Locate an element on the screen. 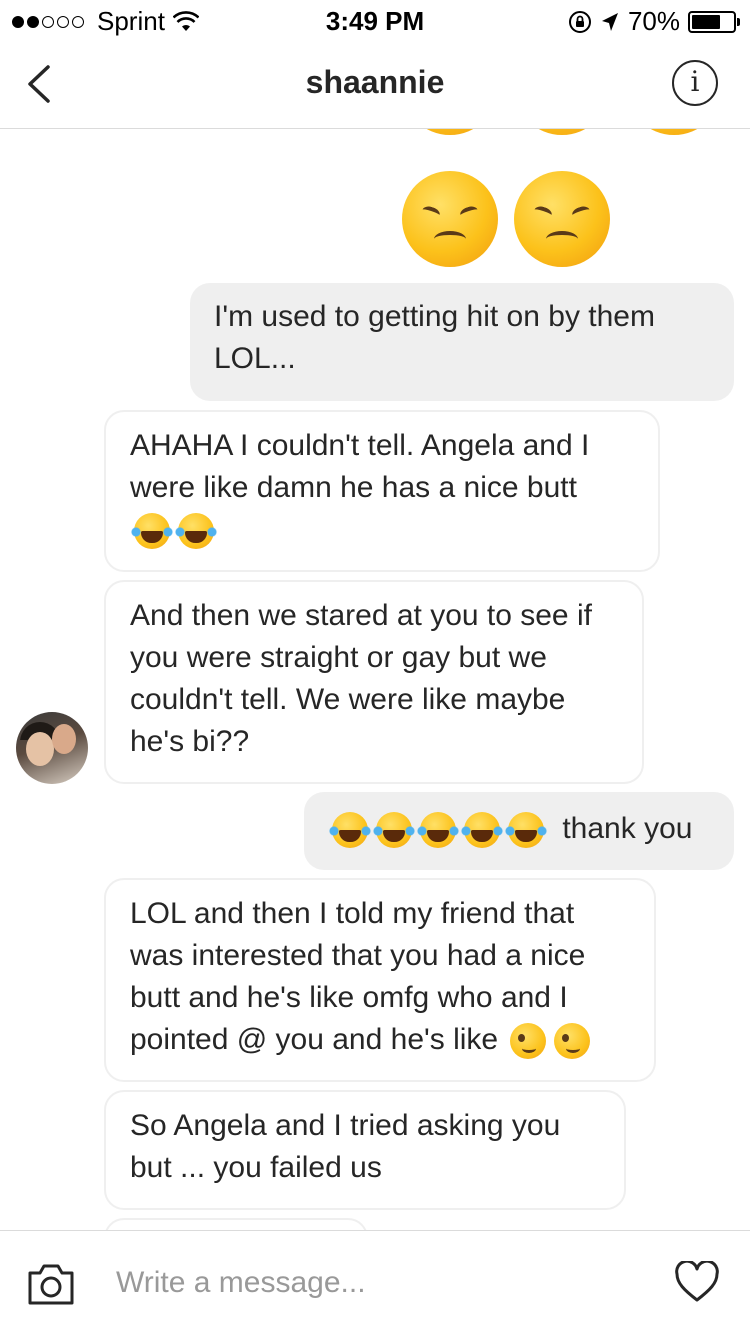 This screenshot has height=1335, width=750. message-bubble-outgoing: thank you is located at coordinates (519, 831).